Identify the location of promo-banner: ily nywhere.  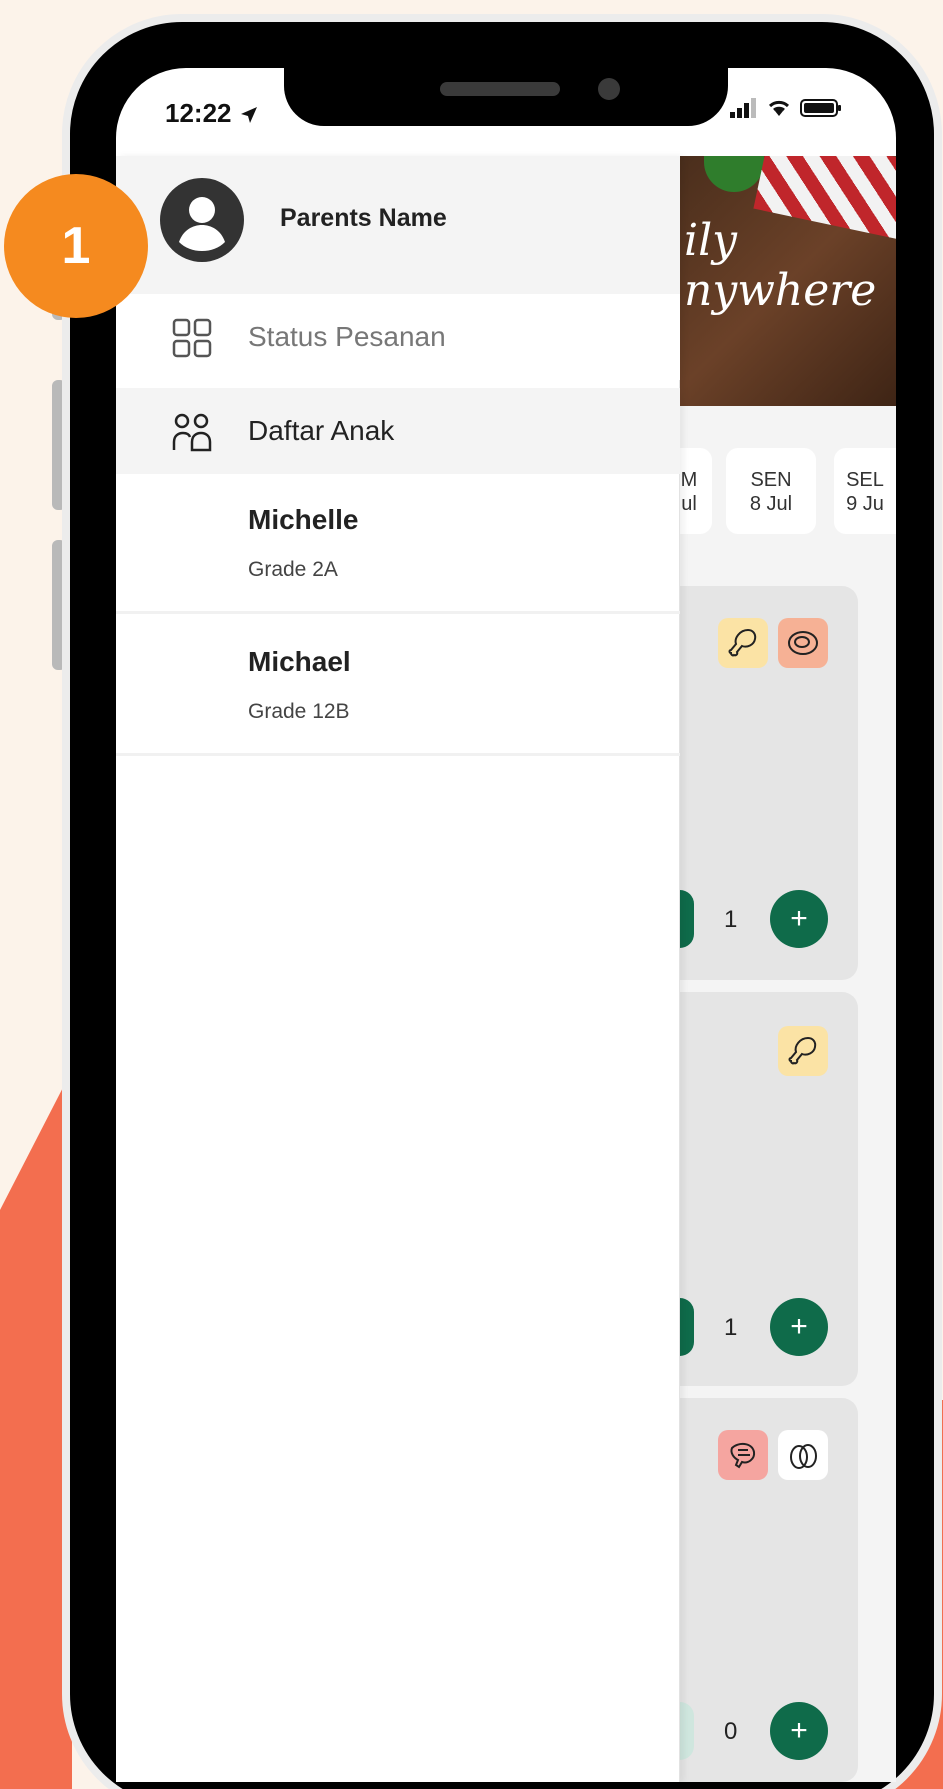
(788, 281).